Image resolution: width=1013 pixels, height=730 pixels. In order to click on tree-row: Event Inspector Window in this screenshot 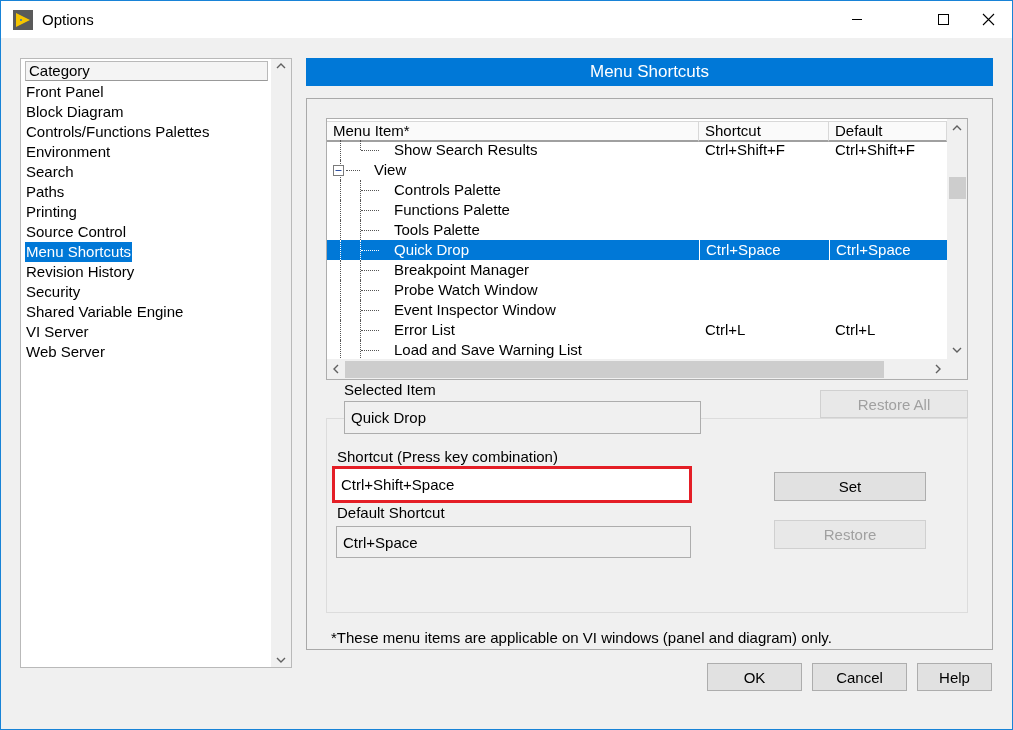, I will do `click(637, 310)`.